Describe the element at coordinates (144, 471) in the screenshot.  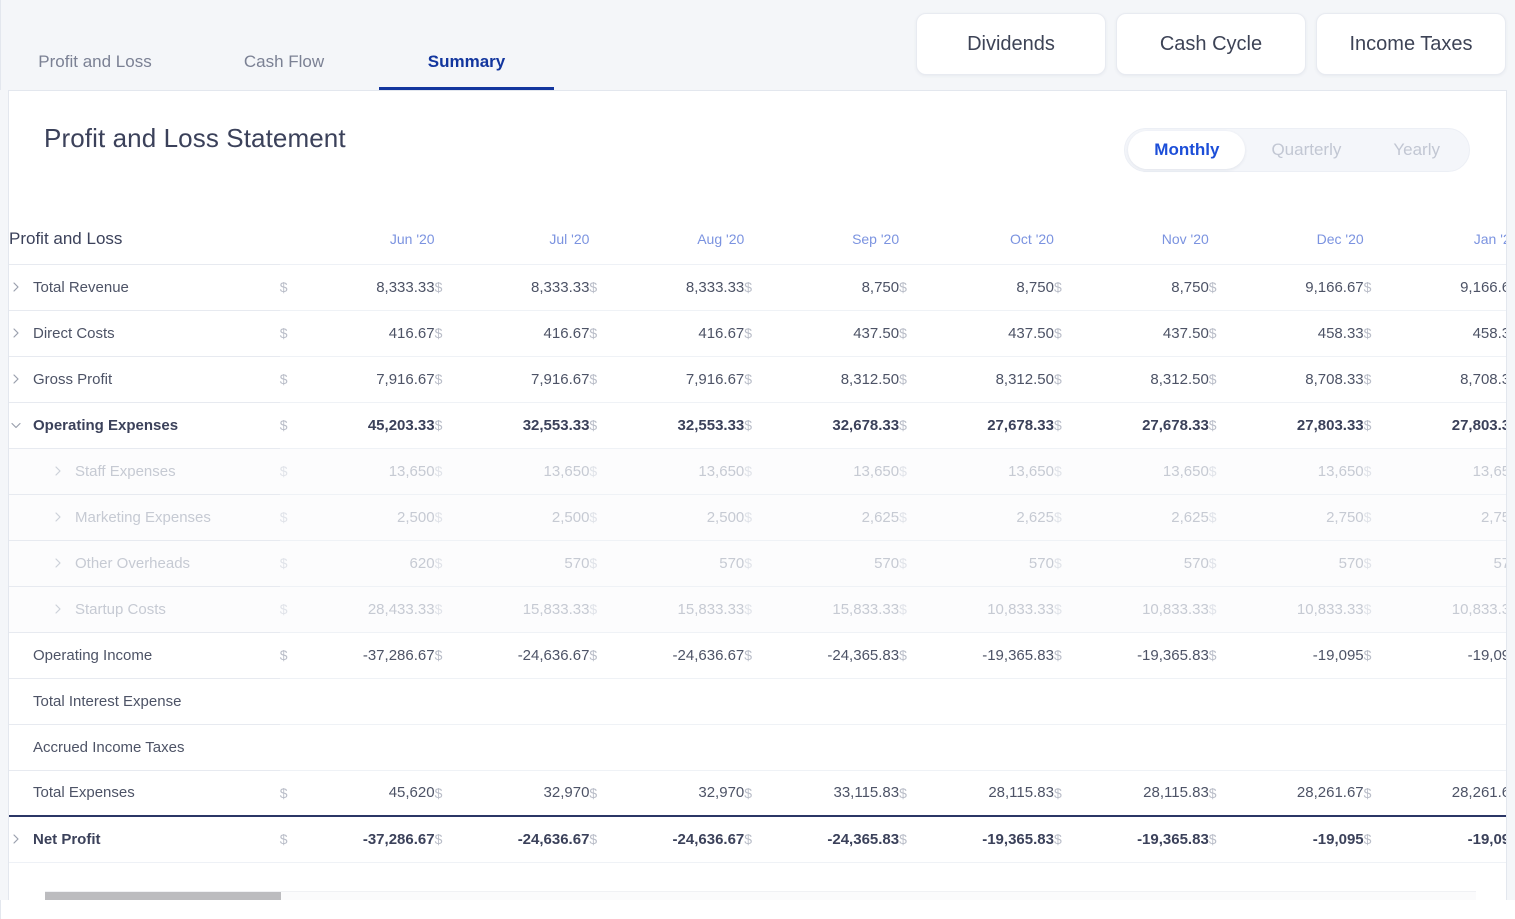
I see `row-label-cell: Staff Expenses` at that location.